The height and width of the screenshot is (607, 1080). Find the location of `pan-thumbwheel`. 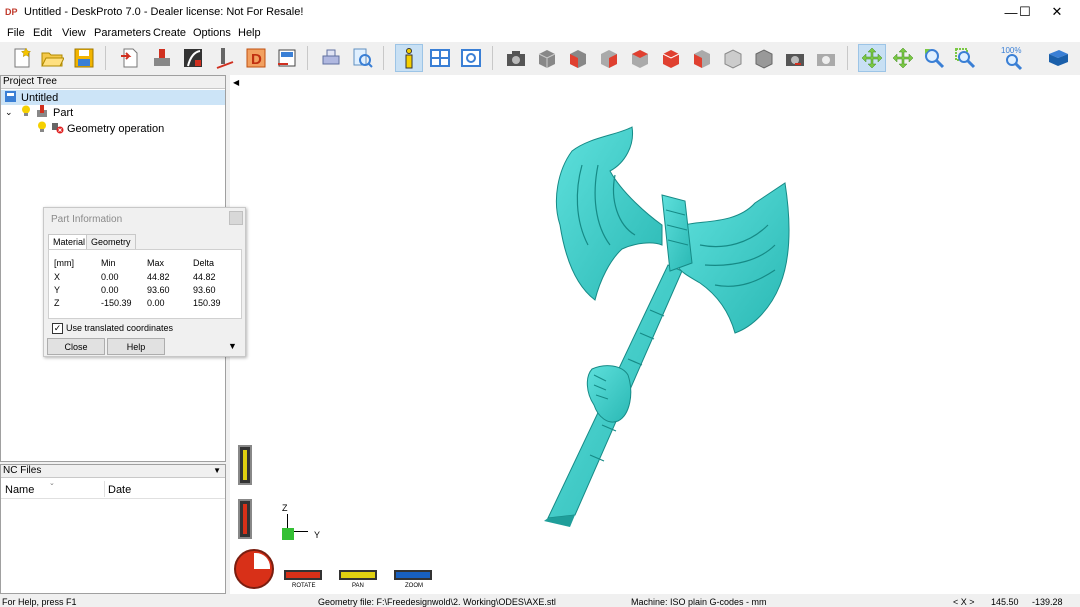

pan-thumbwheel is located at coordinates (358, 575).